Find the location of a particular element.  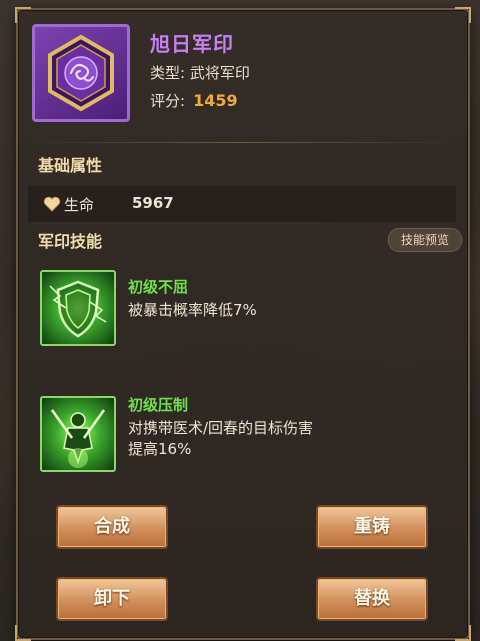

item-score: 评分: 1459 is located at coordinates (194, 100).